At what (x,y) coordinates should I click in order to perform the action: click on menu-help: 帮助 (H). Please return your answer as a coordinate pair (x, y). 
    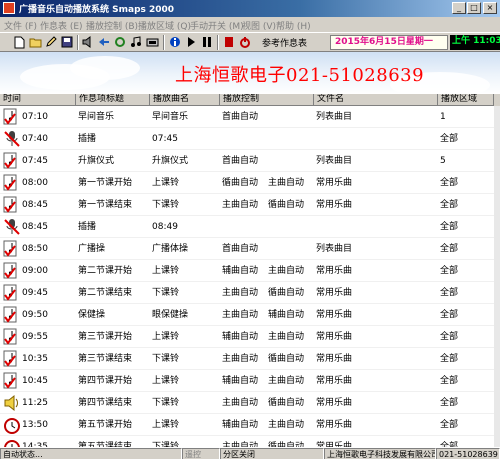
    Looking at the image, I should click on (293, 25).